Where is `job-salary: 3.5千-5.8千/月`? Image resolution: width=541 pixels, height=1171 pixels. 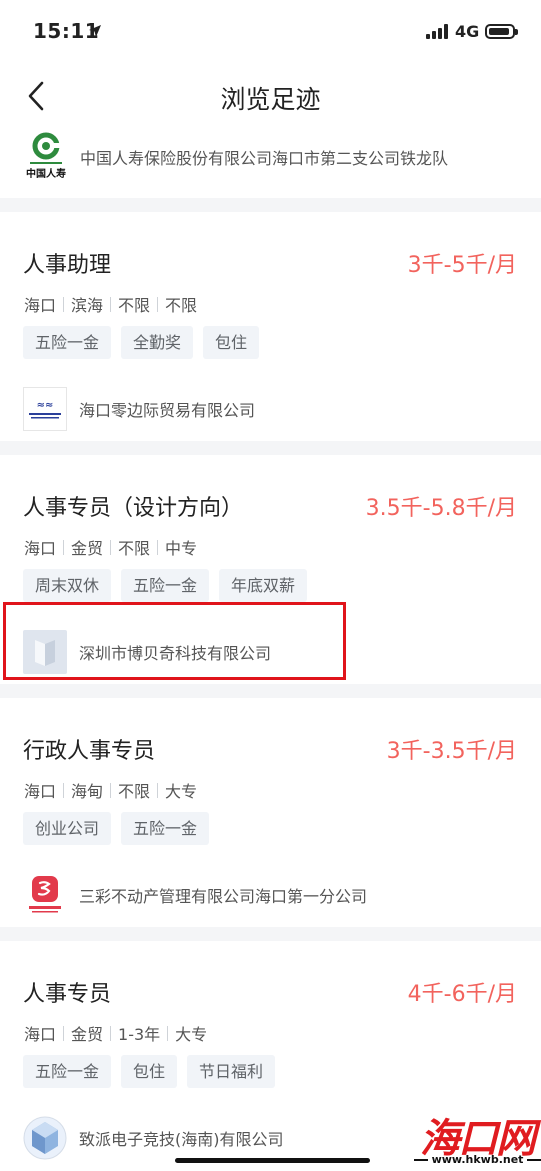
job-salary: 3.5千-5.8千/月 is located at coordinates (441, 508).